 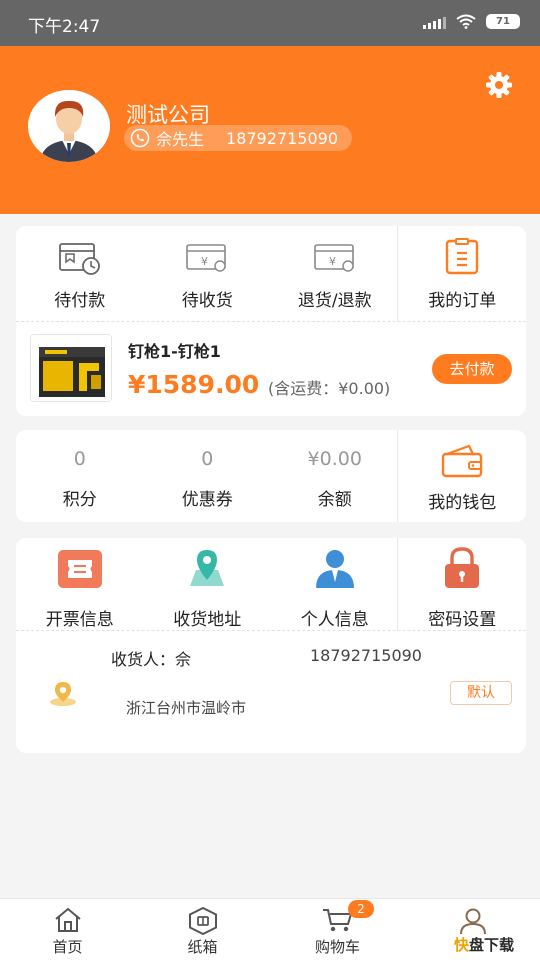 I want to click on order-pending-payment: 待付款, so click(x=80, y=273).